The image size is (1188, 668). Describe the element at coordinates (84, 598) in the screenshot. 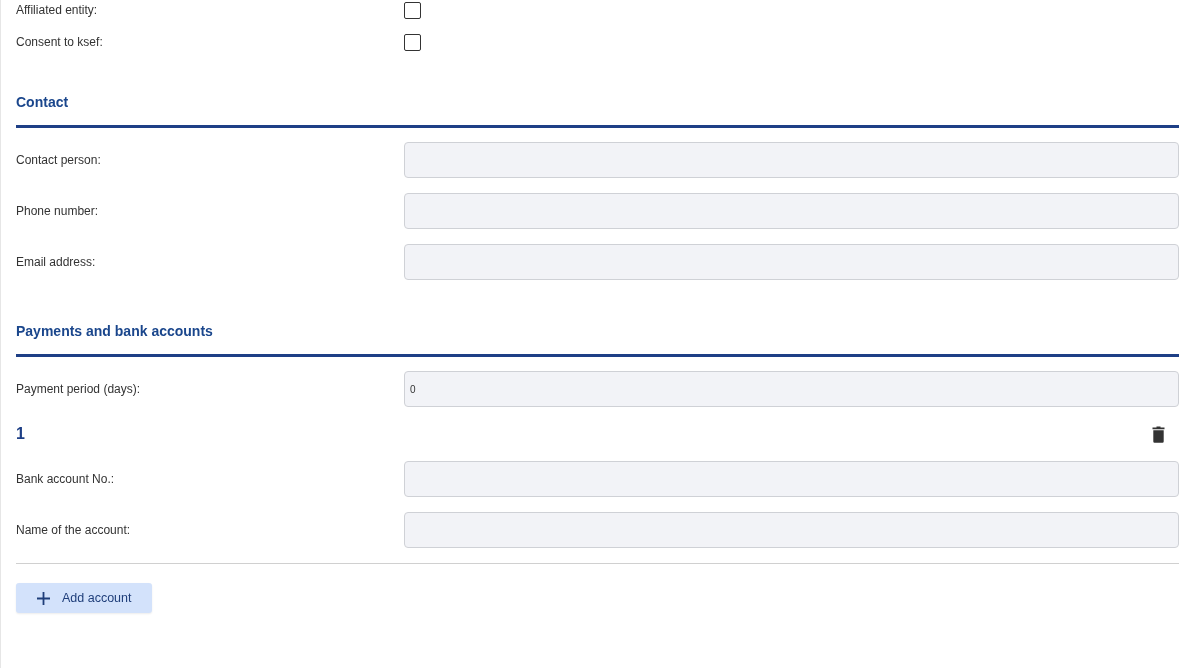

I see `add-account-button: Add account` at that location.